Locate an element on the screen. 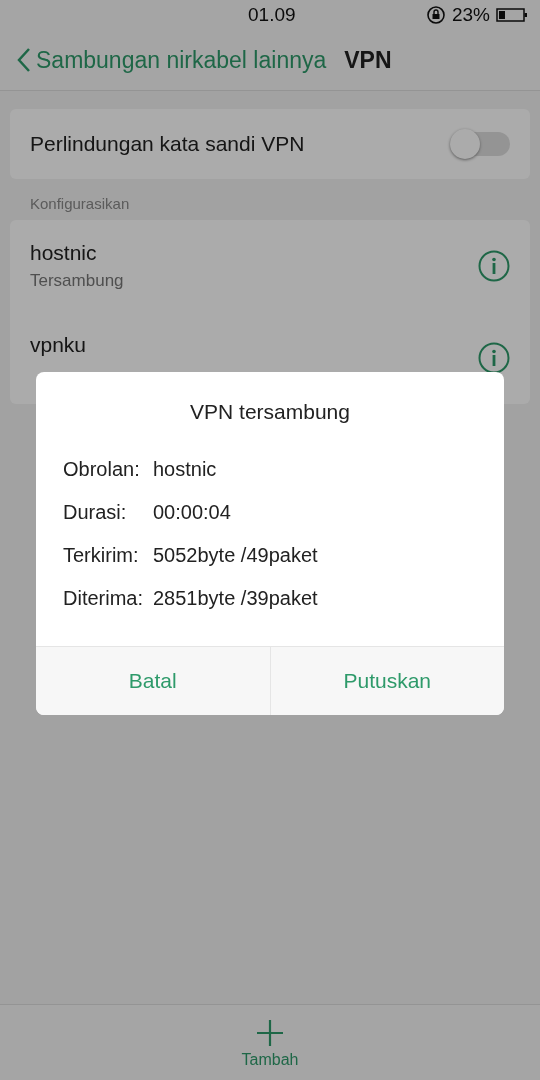 This screenshot has width=540, height=1080. vpn-name: hostnic is located at coordinates (64, 253).